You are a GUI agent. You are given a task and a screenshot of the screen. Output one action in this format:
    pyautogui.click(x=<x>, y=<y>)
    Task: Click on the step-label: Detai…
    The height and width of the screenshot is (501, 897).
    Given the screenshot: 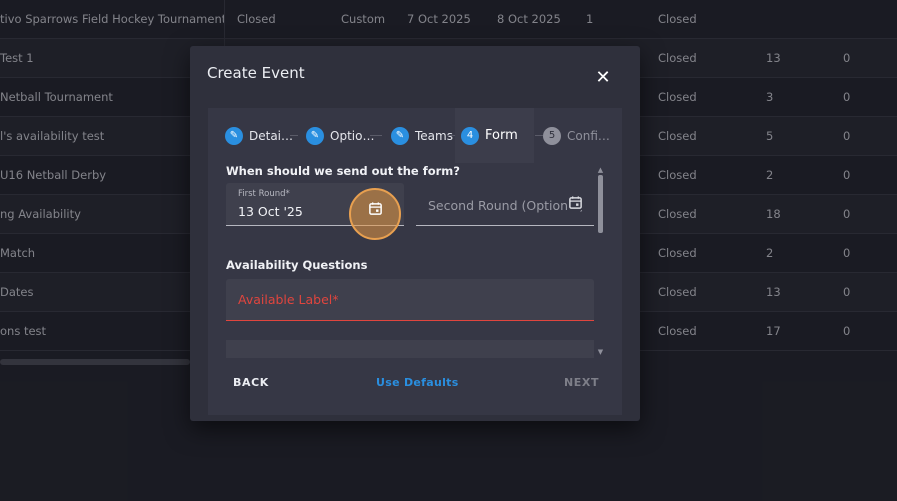 What is the action you would take?
    pyautogui.click(x=271, y=135)
    